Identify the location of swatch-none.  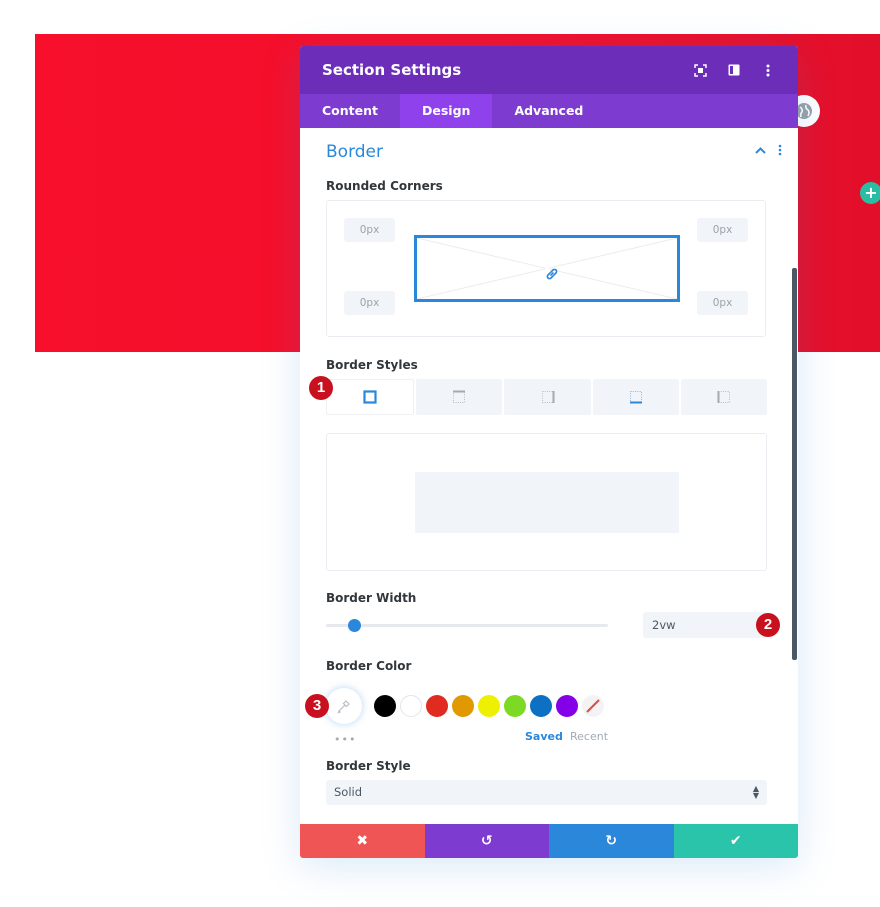
(593, 706).